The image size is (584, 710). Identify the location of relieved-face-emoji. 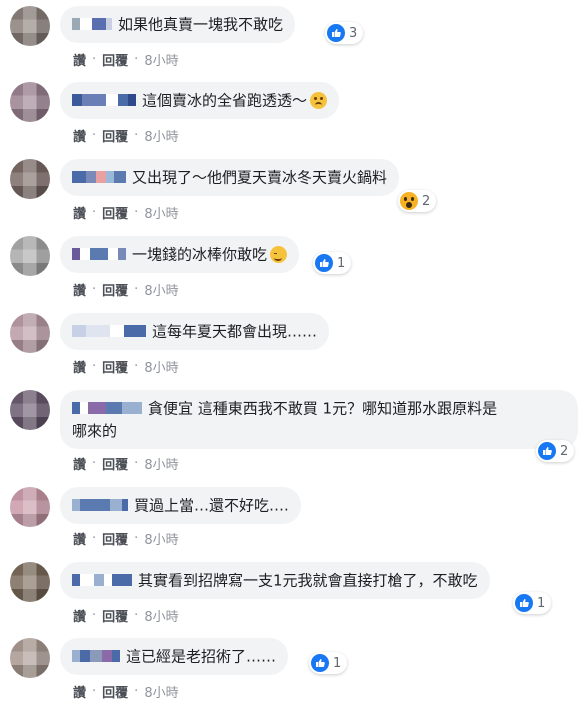
(279, 254).